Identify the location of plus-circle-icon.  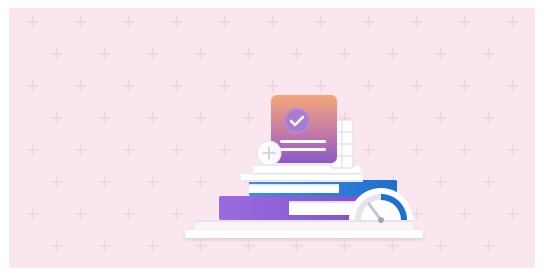
(269, 153).